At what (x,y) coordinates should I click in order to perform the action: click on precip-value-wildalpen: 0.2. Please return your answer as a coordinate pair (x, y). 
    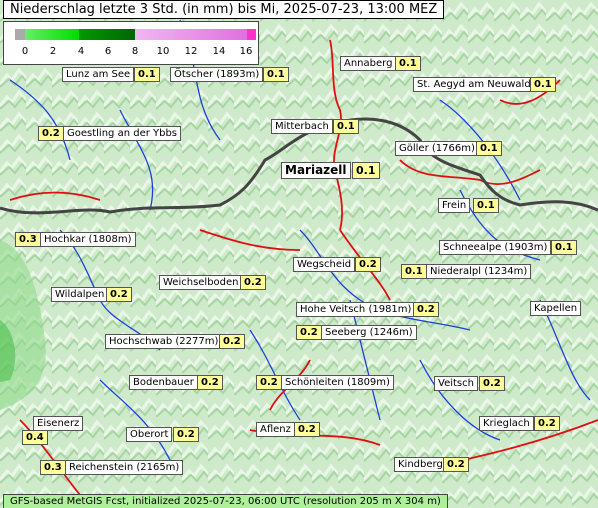
    Looking at the image, I should click on (119, 294).